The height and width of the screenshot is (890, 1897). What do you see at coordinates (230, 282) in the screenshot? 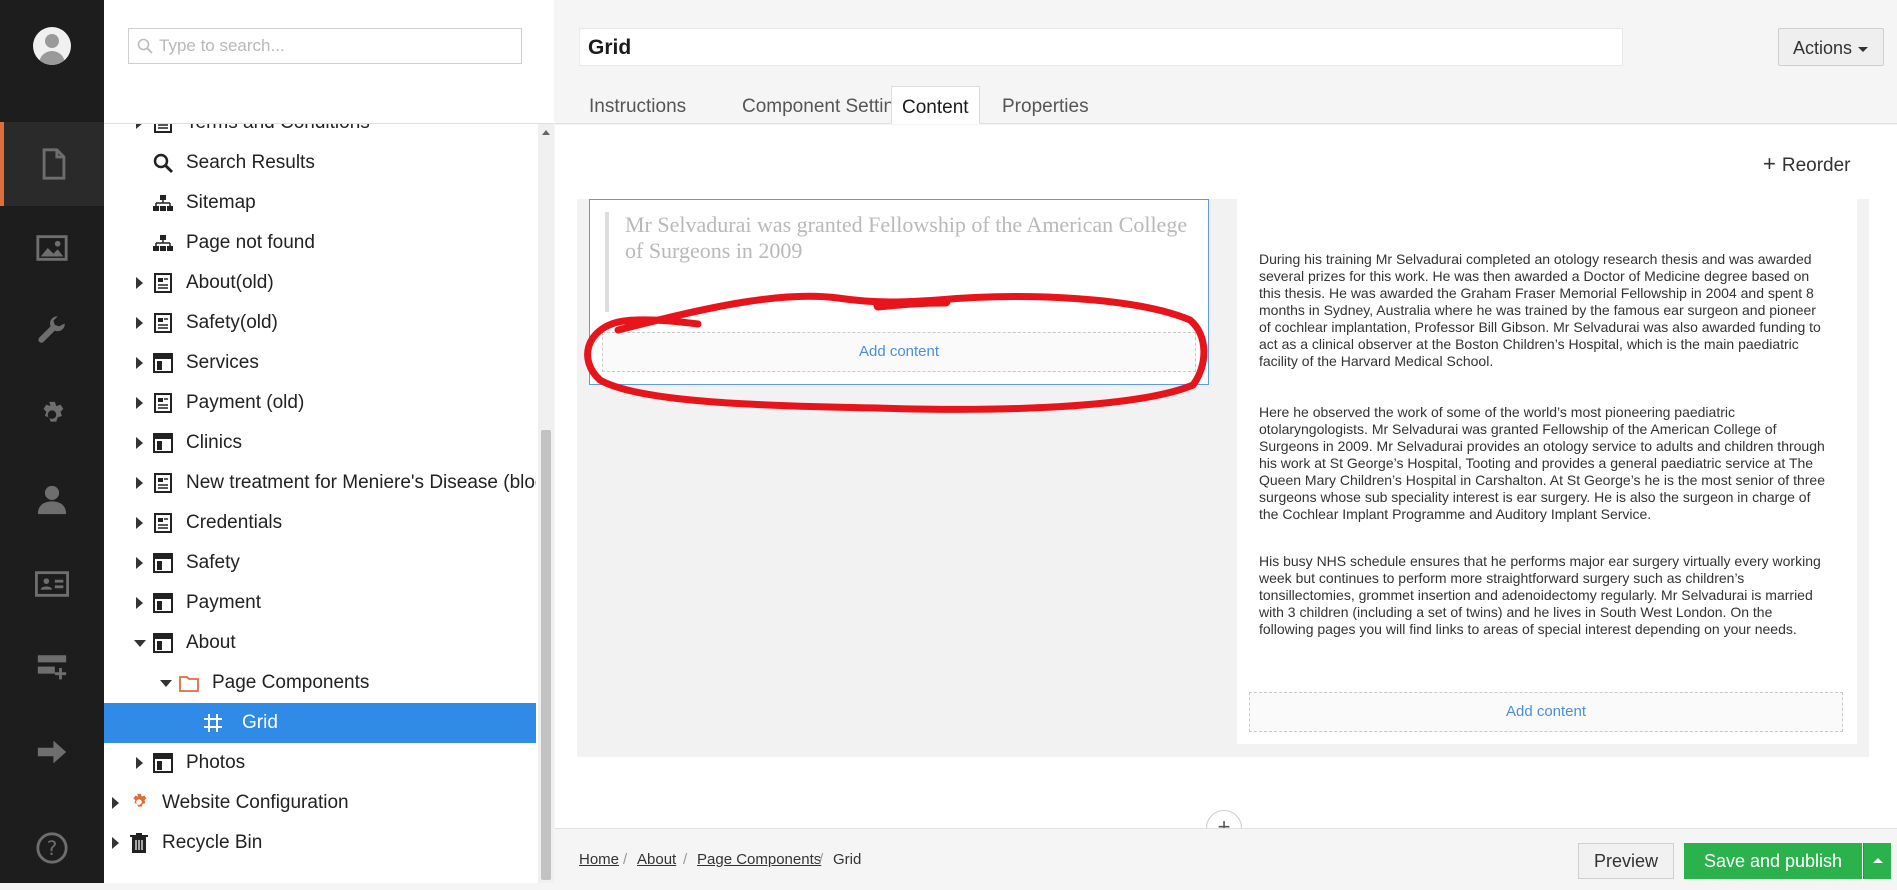
I see `tree-item-label: About(old)` at bounding box center [230, 282].